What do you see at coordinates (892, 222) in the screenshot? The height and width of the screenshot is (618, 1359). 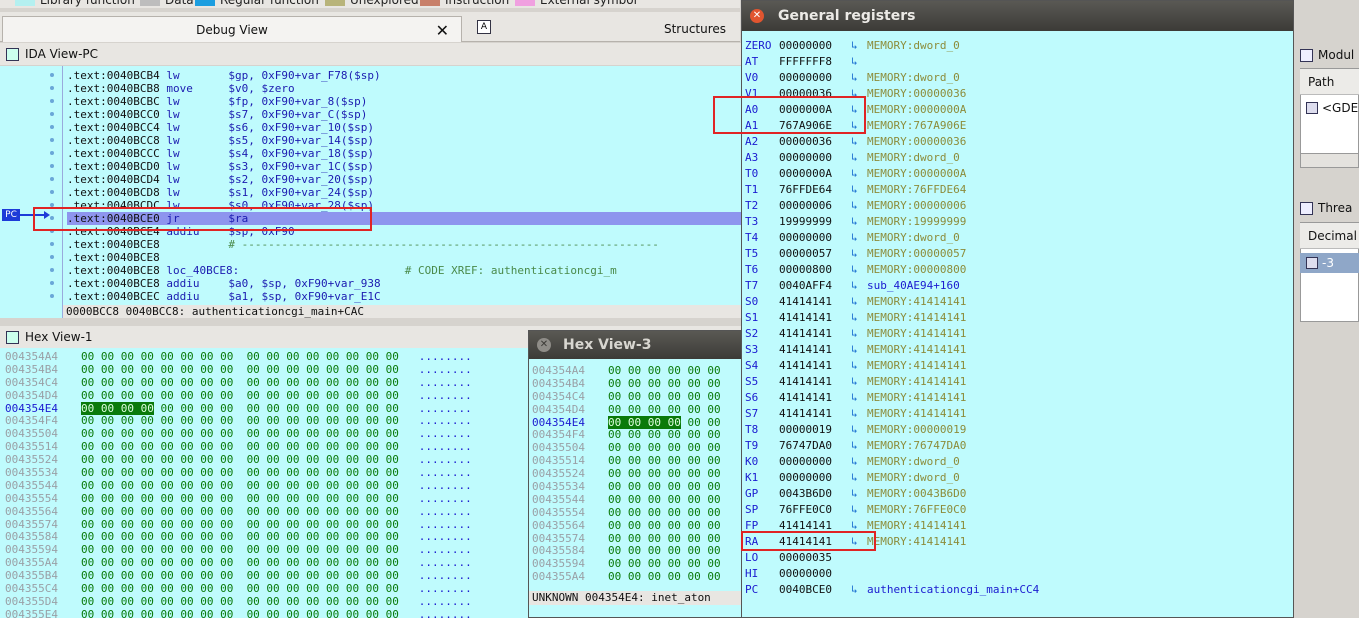 I see `register-row: T3 19999999 ↳ MEMORY:19999999` at bounding box center [892, 222].